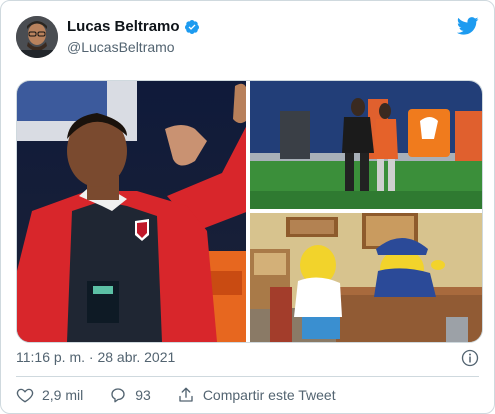 The height and width of the screenshot is (414, 495). What do you see at coordinates (143, 395) in the screenshot?
I see `reply-count: 93` at bounding box center [143, 395].